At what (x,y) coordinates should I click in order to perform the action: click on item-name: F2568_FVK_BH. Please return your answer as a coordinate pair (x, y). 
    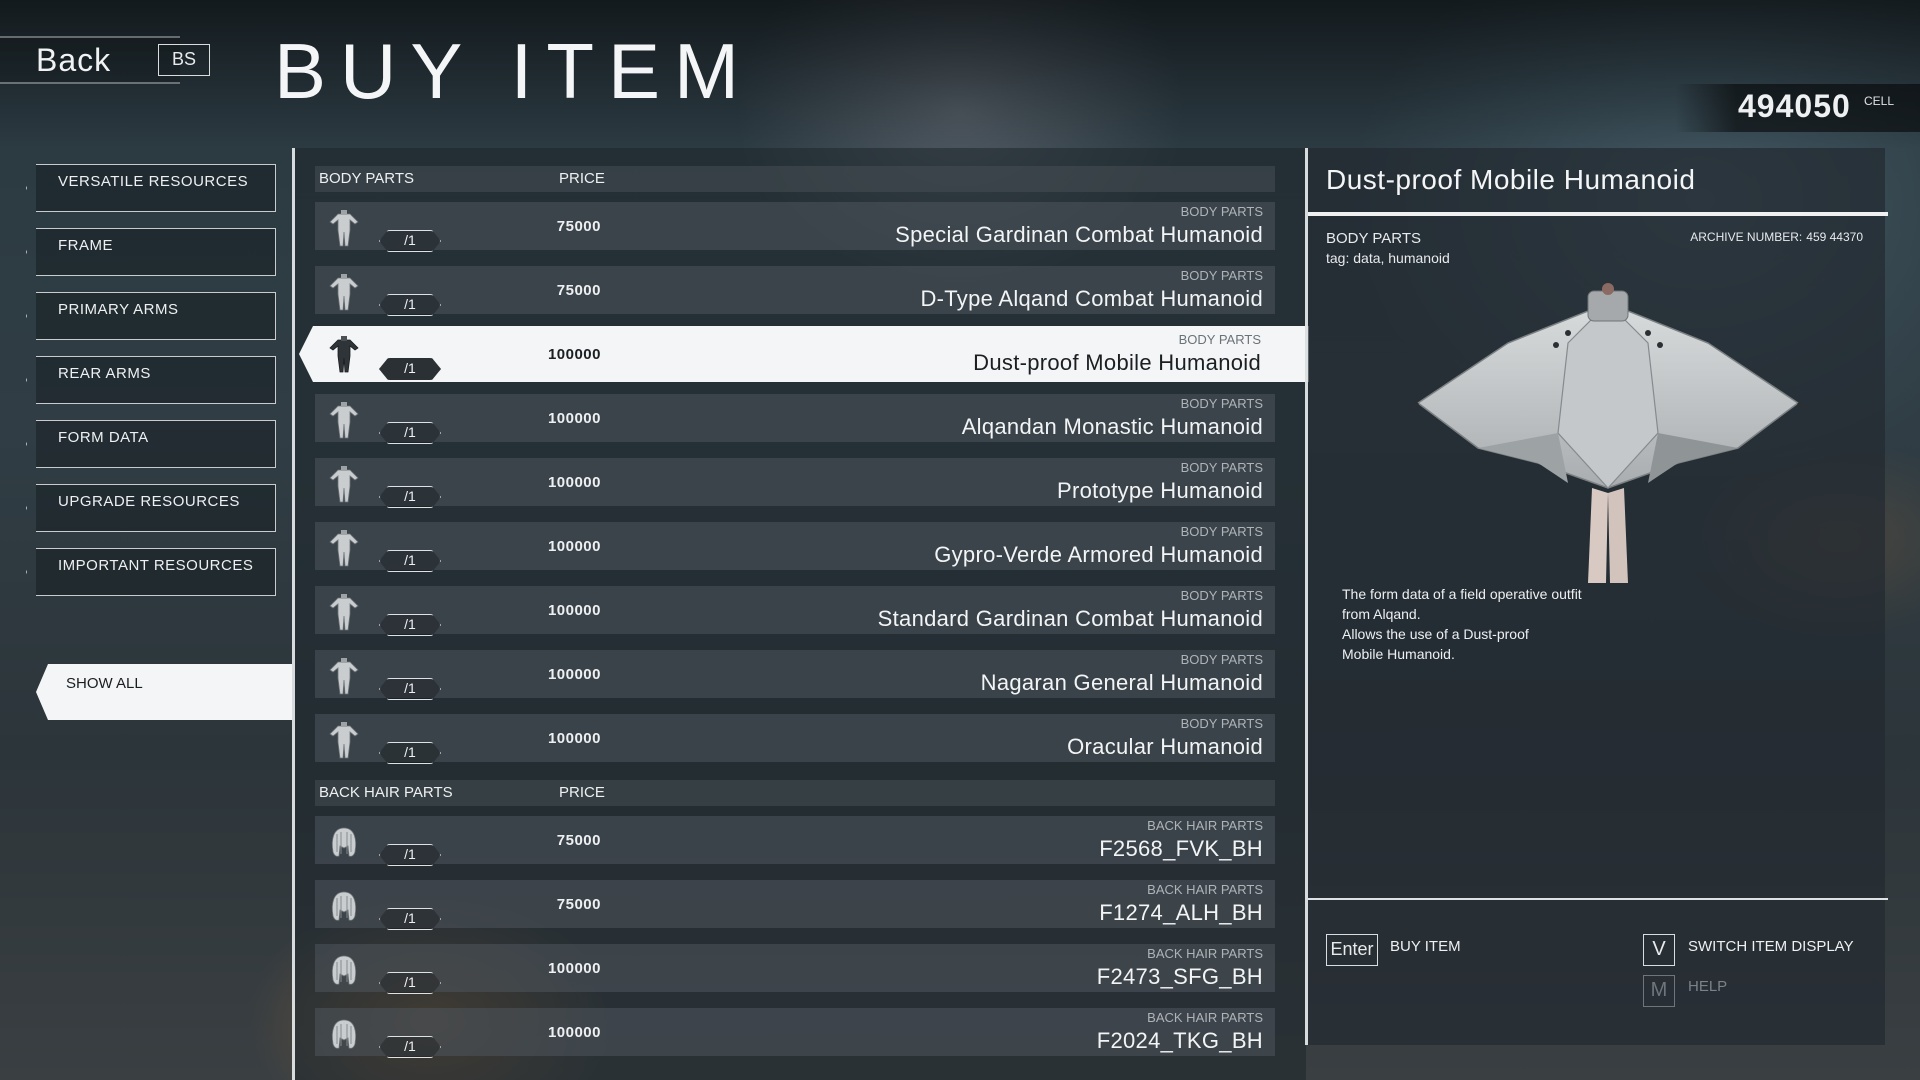
    Looking at the image, I should click on (1181, 848).